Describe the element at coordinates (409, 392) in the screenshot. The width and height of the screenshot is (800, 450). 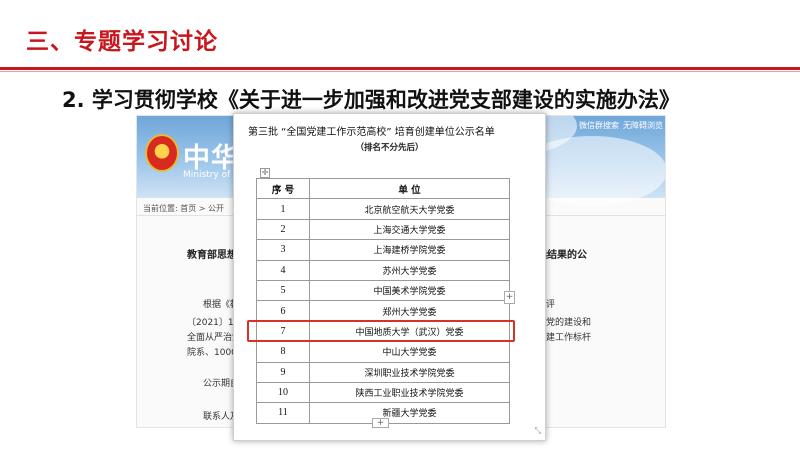
I see `row-unit-name: 陕西工业职业技术学院党委` at that location.